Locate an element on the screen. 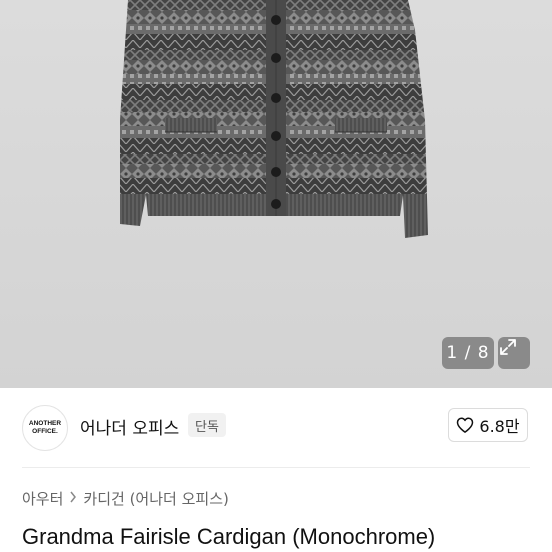  breadcrumb-item-cardigan: 카디건 (어나더 오피스) is located at coordinates (155, 498).